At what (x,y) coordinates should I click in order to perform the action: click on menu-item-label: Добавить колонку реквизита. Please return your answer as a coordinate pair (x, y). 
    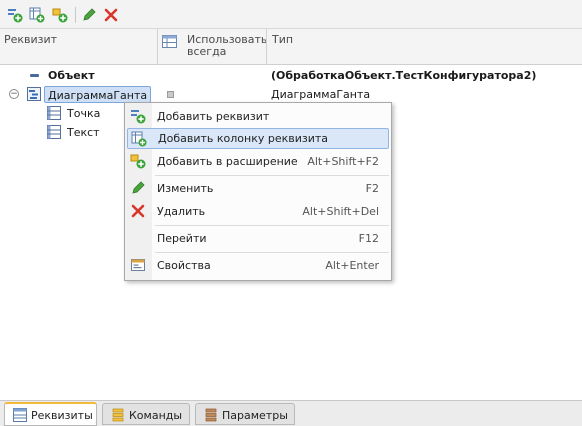
    Looking at the image, I should click on (243, 138).